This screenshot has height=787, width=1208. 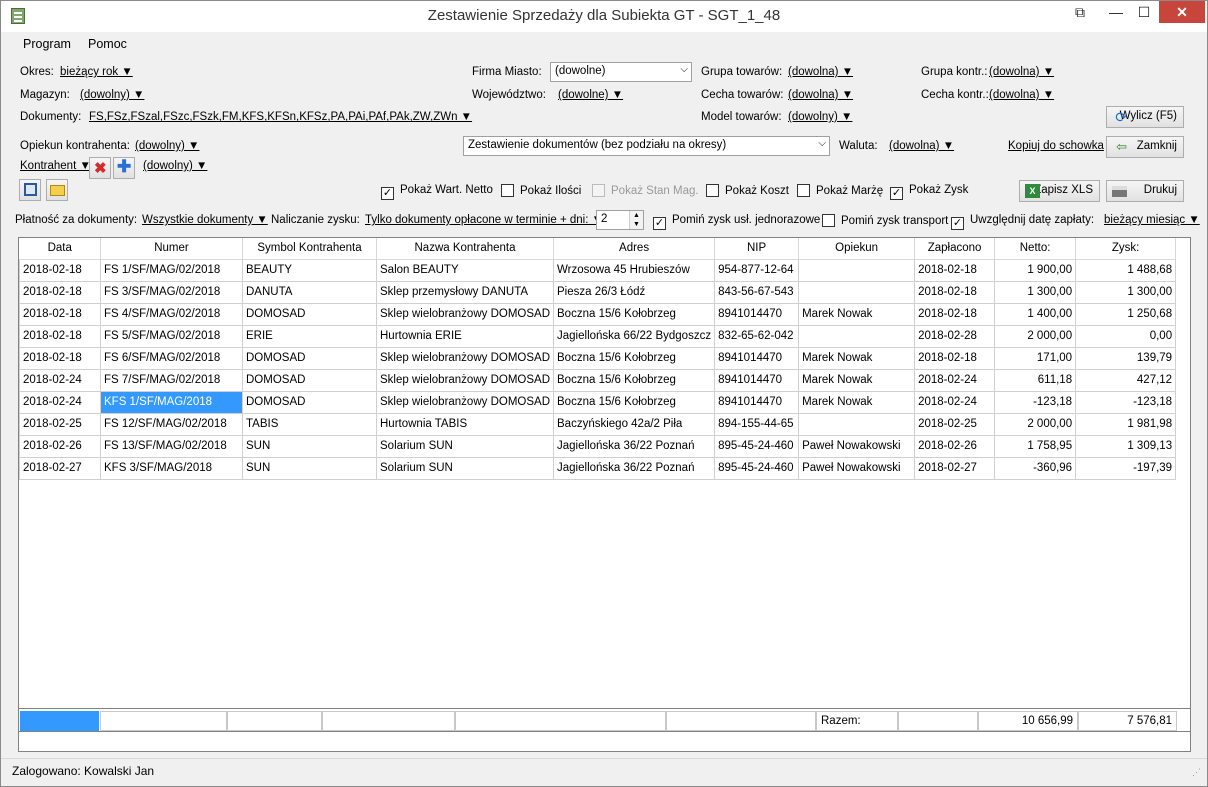 I want to click on table-cell: FS 5/SF/MAG/02/2018, so click(x=171, y=336).